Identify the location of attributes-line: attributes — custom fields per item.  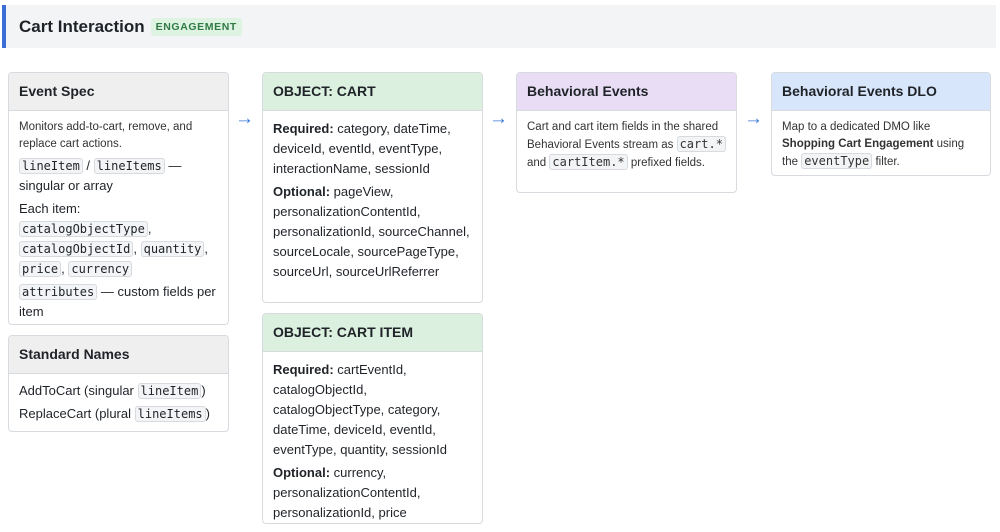
(118, 302).